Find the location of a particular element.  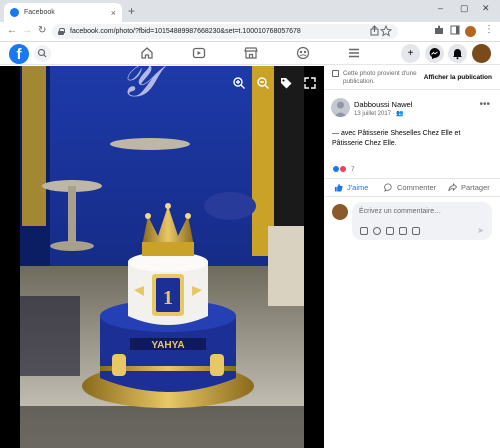

close-window-icon: ✕ is located at coordinates (486, 8).